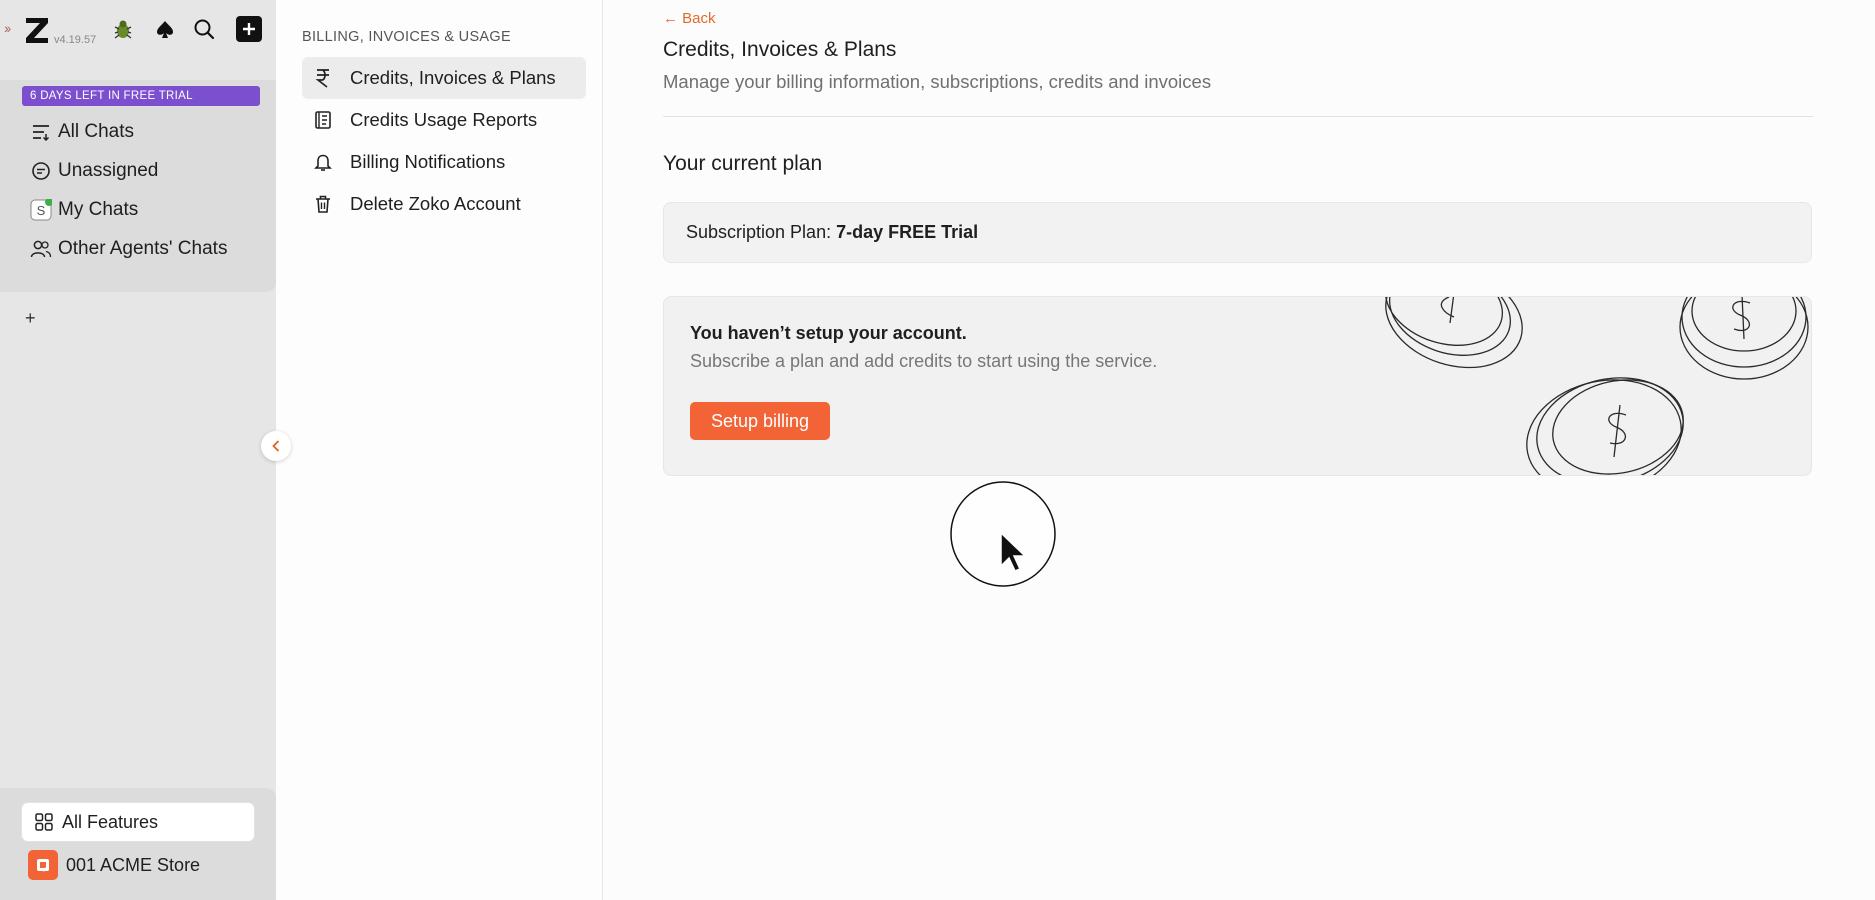  What do you see at coordinates (780, 49) in the screenshot?
I see `page-title: Credits, Invoices & Plans` at bounding box center [780, 49].